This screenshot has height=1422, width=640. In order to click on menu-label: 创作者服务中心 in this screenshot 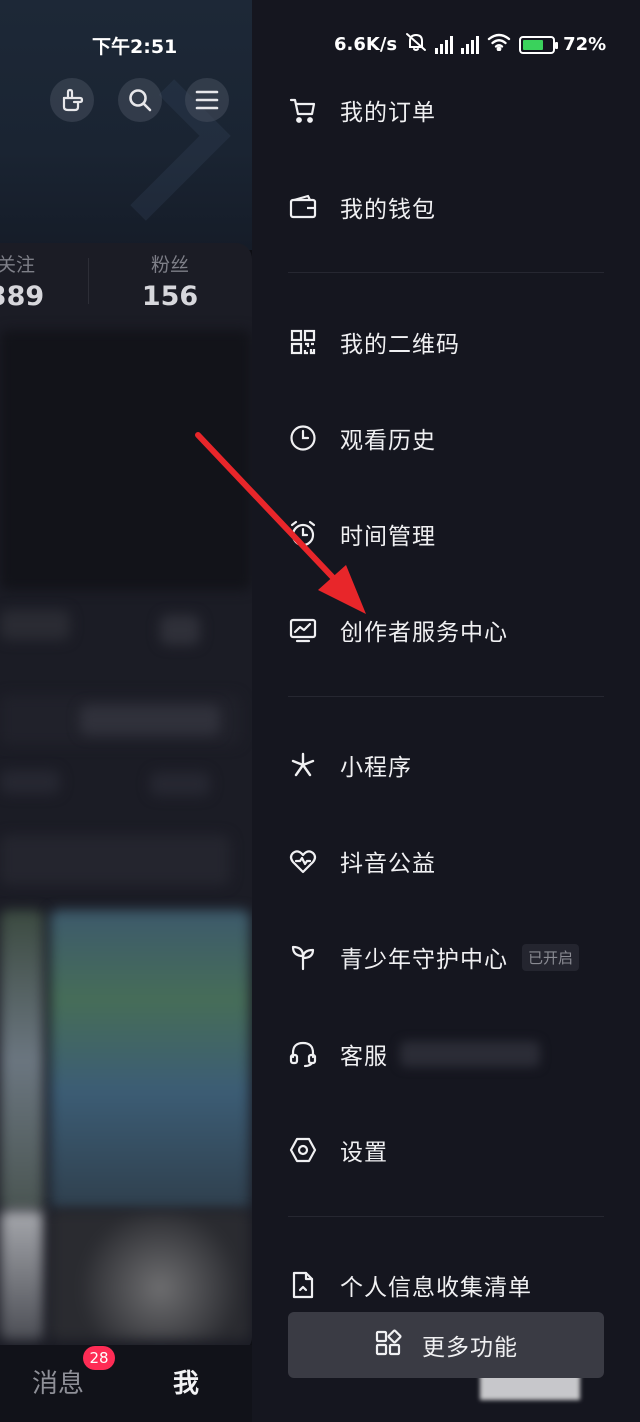, I will do `click(424, 633)`.